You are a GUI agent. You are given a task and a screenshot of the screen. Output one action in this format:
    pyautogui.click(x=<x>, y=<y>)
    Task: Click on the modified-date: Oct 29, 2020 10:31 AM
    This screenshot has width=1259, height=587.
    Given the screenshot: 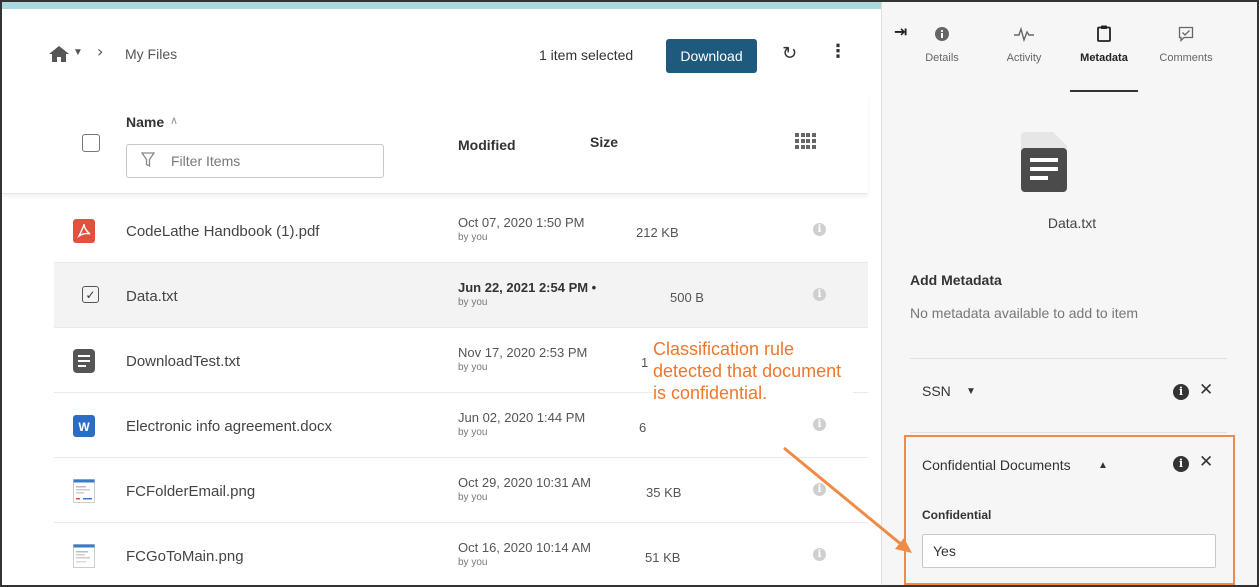 What is the action you would take?
    pyautogui.click(x=524, y=482)
    